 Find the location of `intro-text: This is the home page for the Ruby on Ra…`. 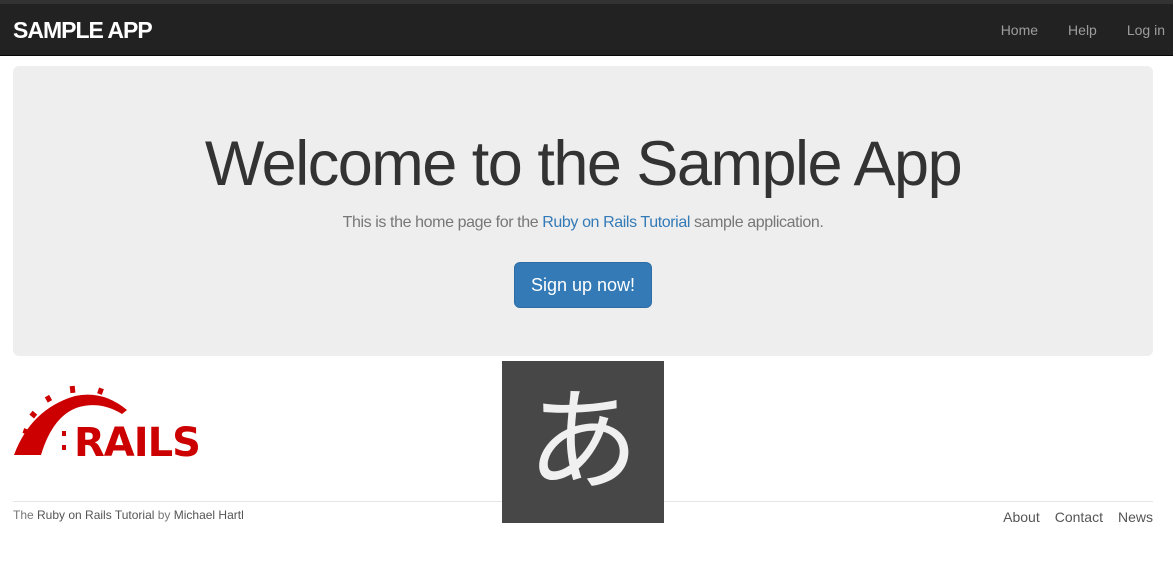

intro-text: This is the home page for the Ruby on Ra… is located at coordinates (583, 223).